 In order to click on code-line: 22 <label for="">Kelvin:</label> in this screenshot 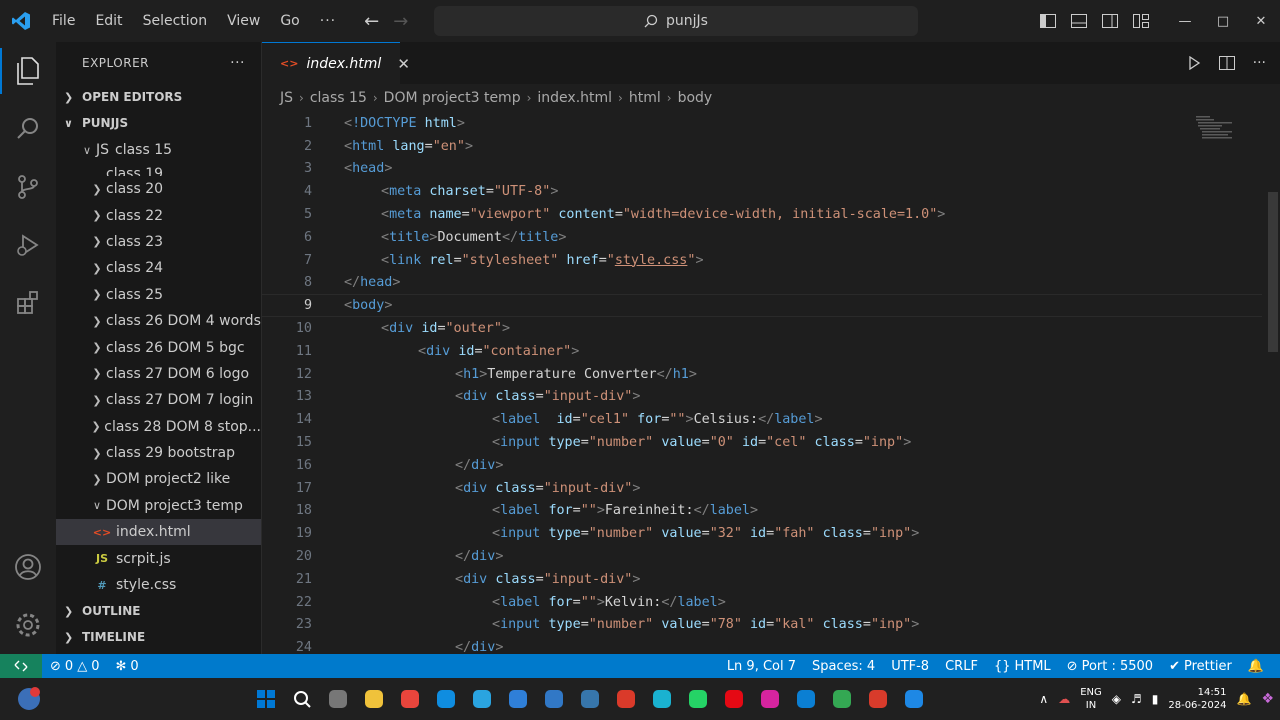, I will do `click(762, 602)`.